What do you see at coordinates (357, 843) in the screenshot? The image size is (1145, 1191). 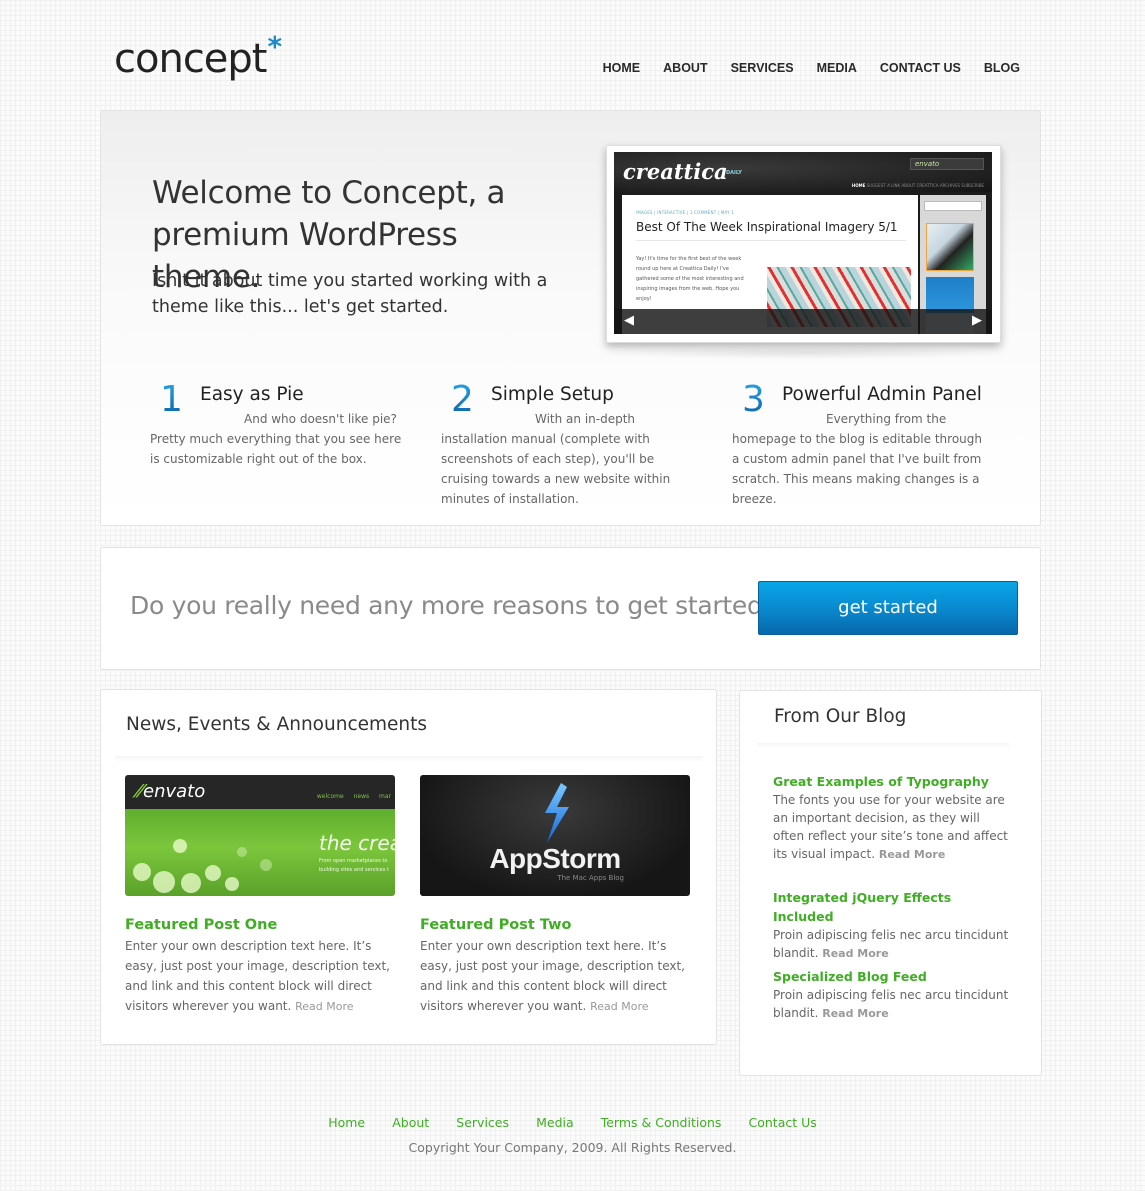 I see `envato-tagline: the creat` at bounding box center [357, 843].